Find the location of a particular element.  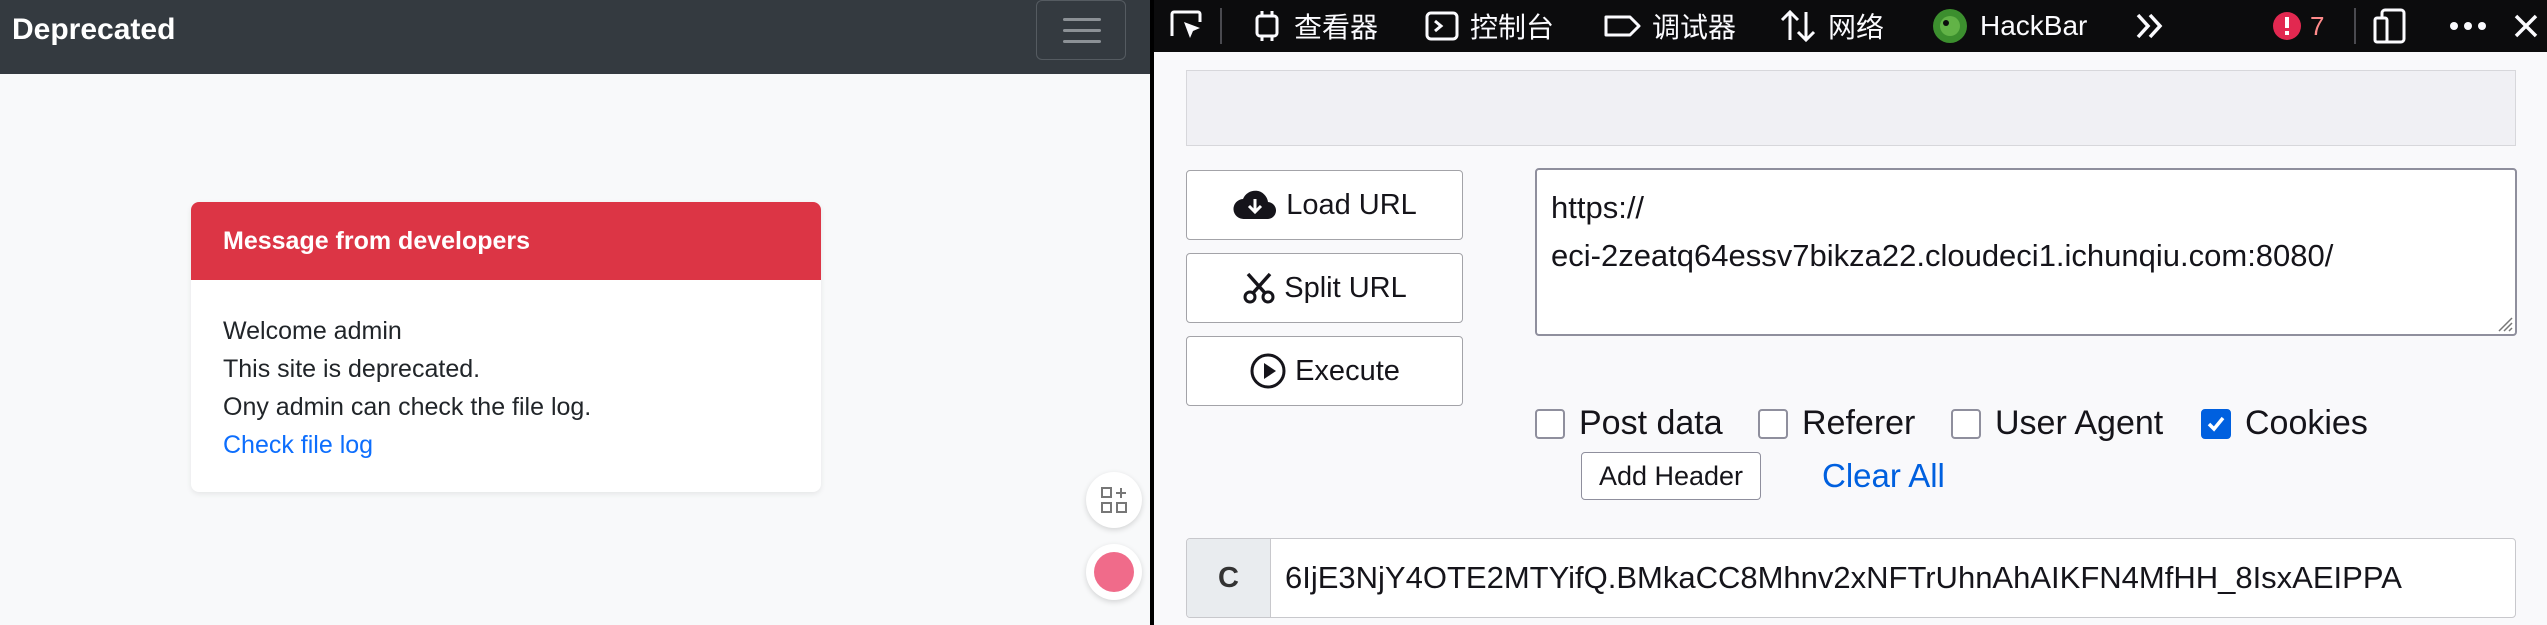

debugger-icon is located at coordinates (1622, 26).